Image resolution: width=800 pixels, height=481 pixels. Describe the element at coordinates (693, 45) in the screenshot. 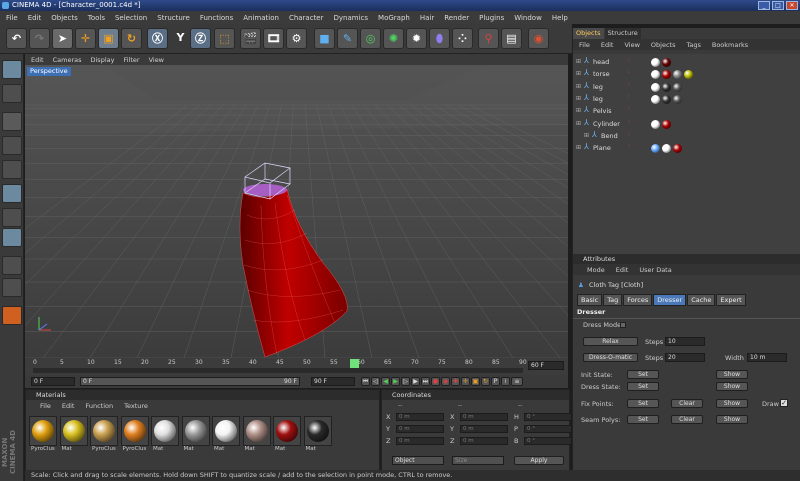

I see `objects-menu-tags: Tags` at that location.